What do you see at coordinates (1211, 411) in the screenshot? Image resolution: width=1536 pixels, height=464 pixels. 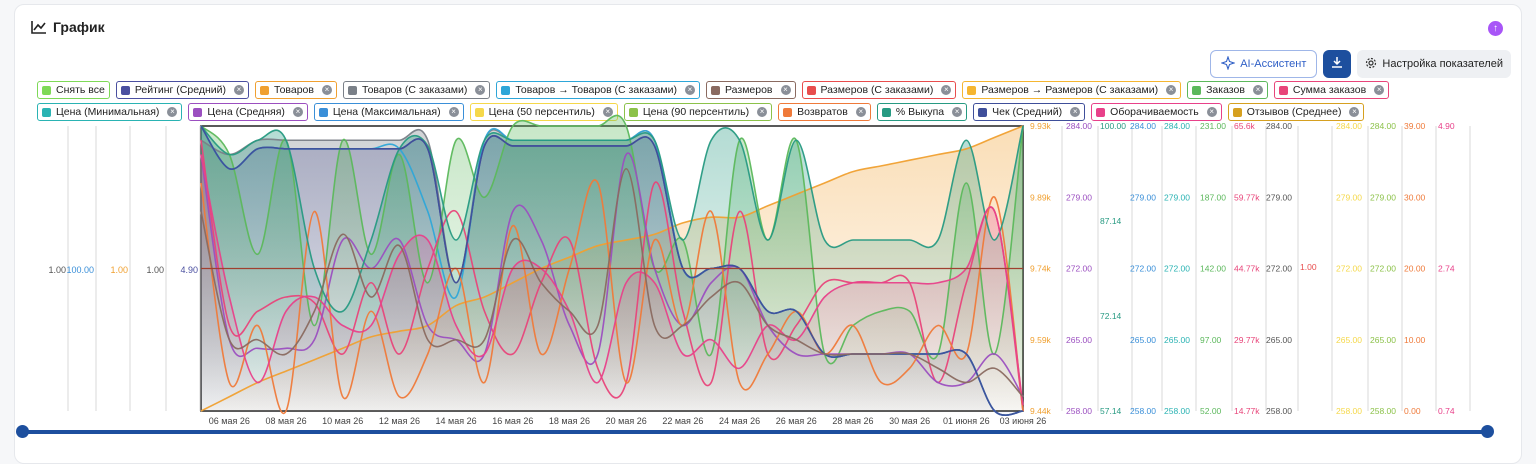 I see `right-axis-tick-label: 52.00` at bounding box center [1211, 411].